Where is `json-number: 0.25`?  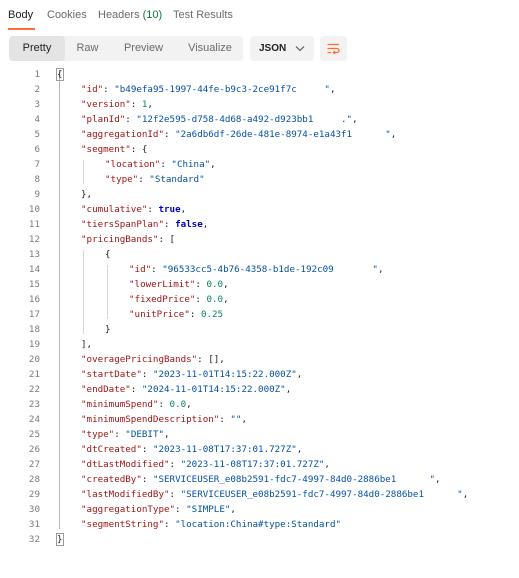 json-number: 0.25 is located at coordinates (212, 314).